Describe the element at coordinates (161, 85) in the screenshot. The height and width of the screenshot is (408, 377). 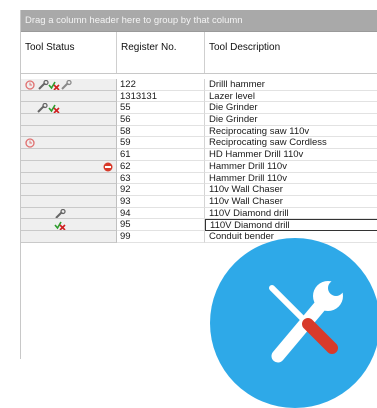
I see `register-no-cell: 122` at that location.